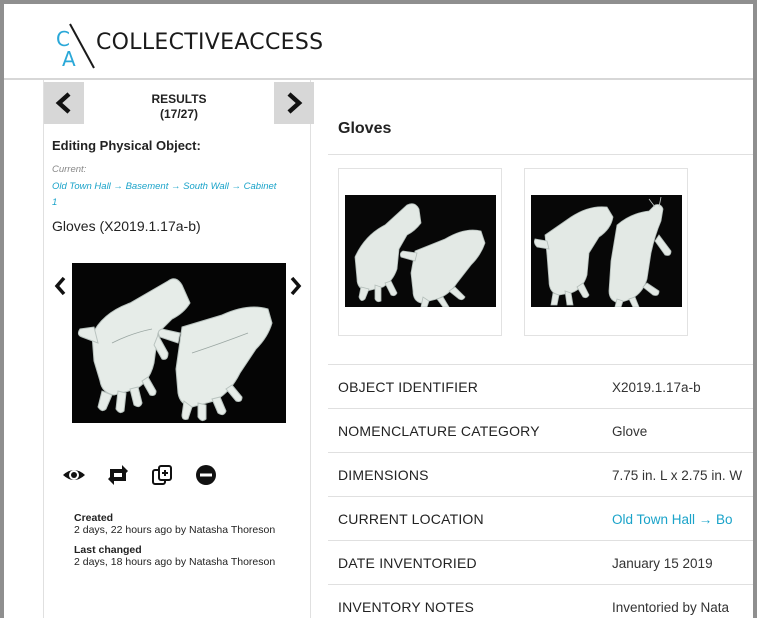  What do you see at coordinates (142, 475) in the screenshot?
I see `object-actions` at bounding box center [142, 475].